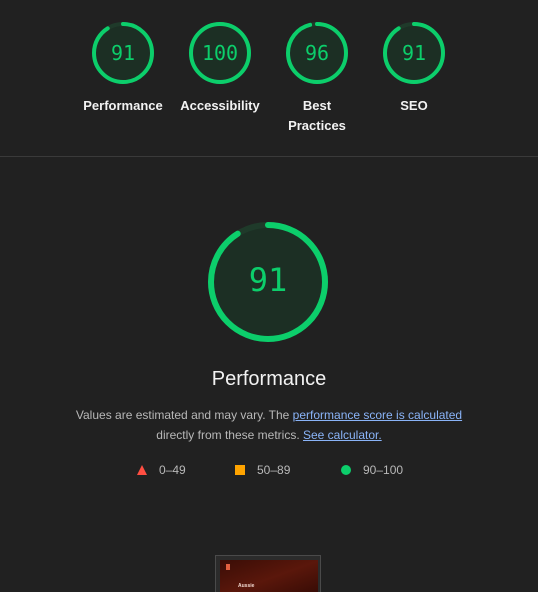 The height and width of the screenshot is (592, 538). Describe the element at coordinates (172, 470) in the screenshot. I see `legend-range: 0–49` at that location.